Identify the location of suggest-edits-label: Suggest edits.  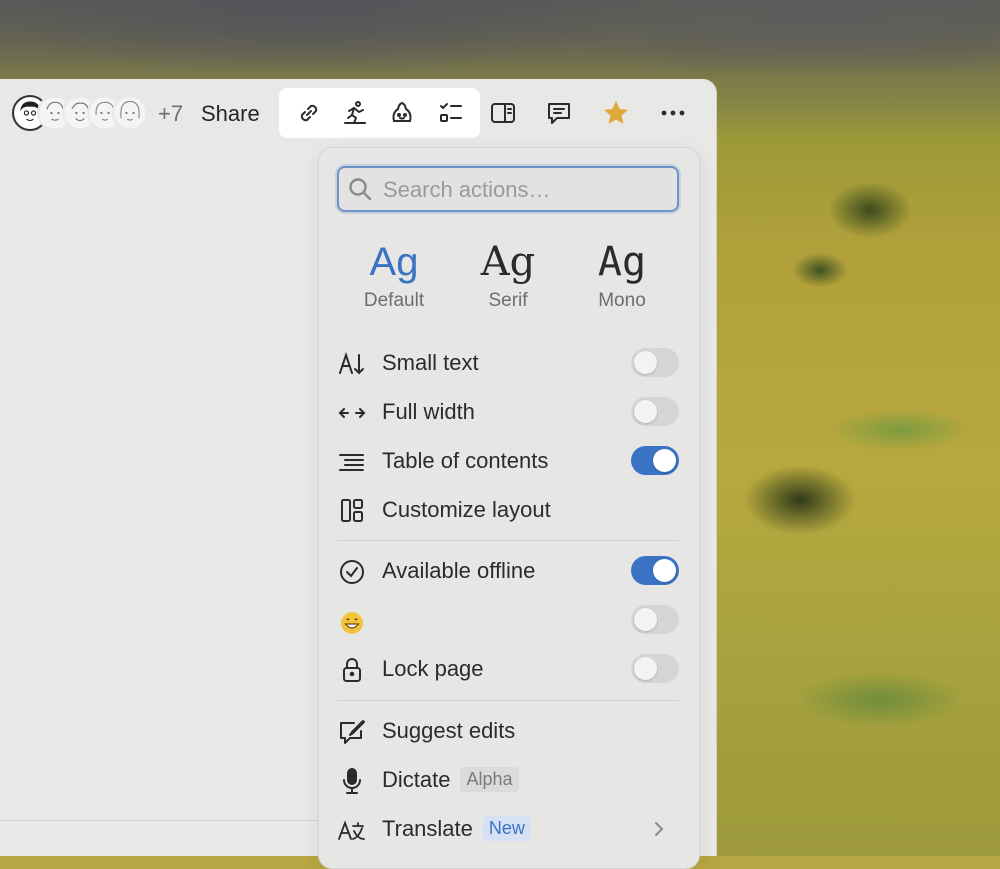
(449, 730).